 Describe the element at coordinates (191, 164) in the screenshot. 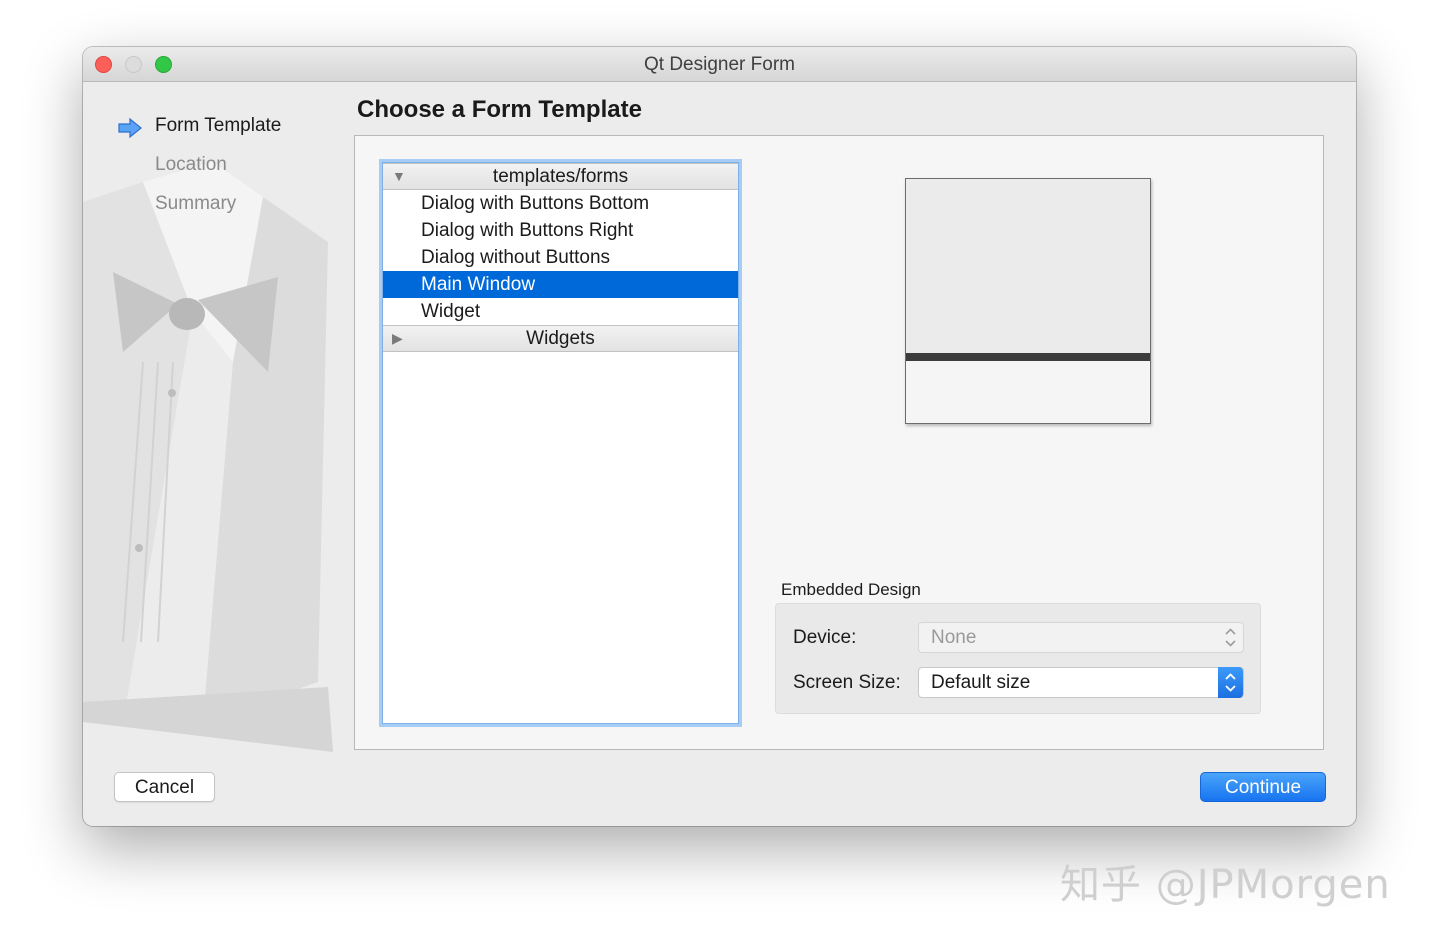

I see `step-location: Location` at that location.